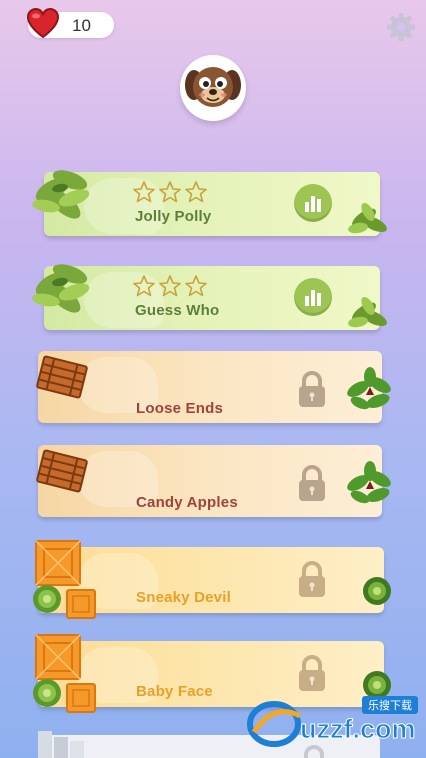 This screenshot has width=426, height=758. What do you see at coordinates (43, 23) in the screenshot?
I see `heart-icon` at bounding box center [43, 23].